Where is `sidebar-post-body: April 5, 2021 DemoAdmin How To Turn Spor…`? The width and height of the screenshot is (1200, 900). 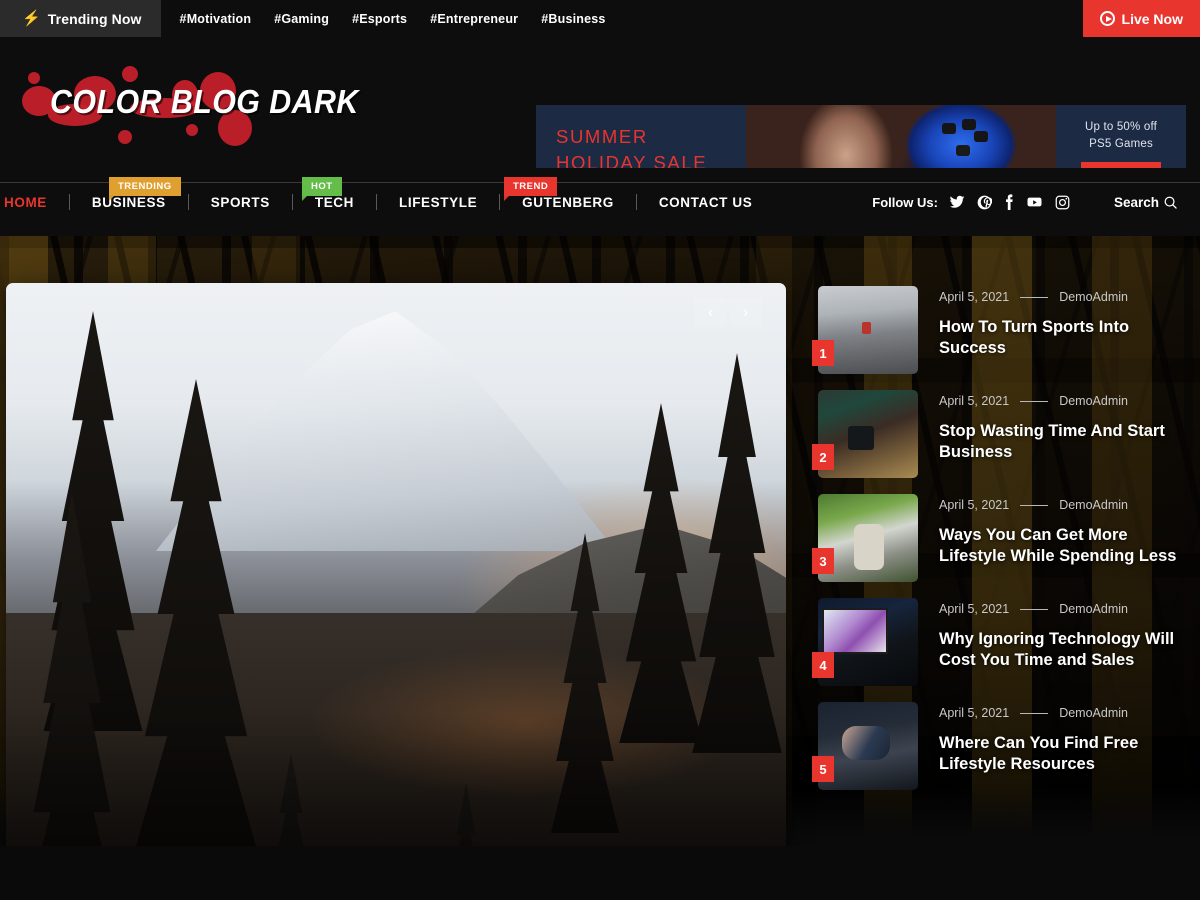 sidebar-post-body: April 5, 2021 DemoAdmin How To Turn Spor… is located at coordinates (1064, 322).